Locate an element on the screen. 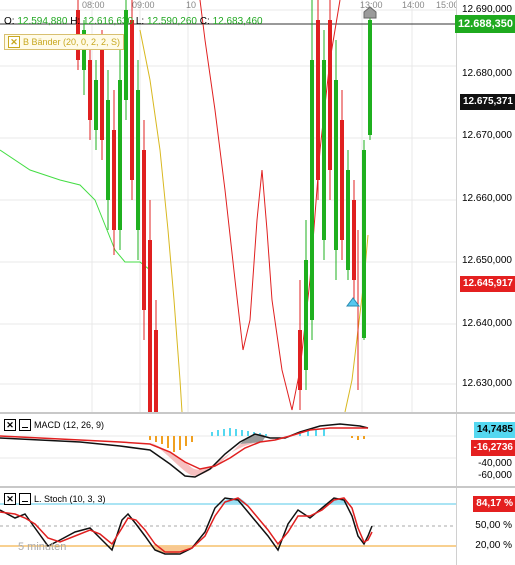 The width and height of the screenshot is (515, 565). stochastic-pane: ✕ L. Stoch (10, 3, 3) 5 minuten is located at coordinates (228, 526).